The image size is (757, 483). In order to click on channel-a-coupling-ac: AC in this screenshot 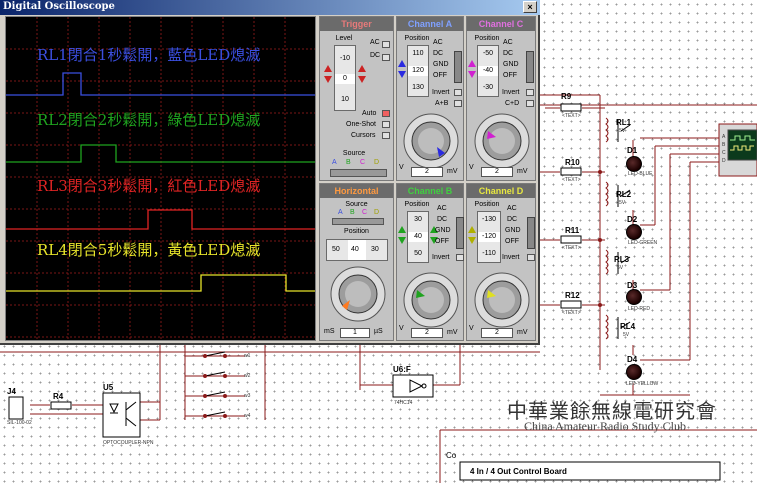, I will do `click(438, 42)`.